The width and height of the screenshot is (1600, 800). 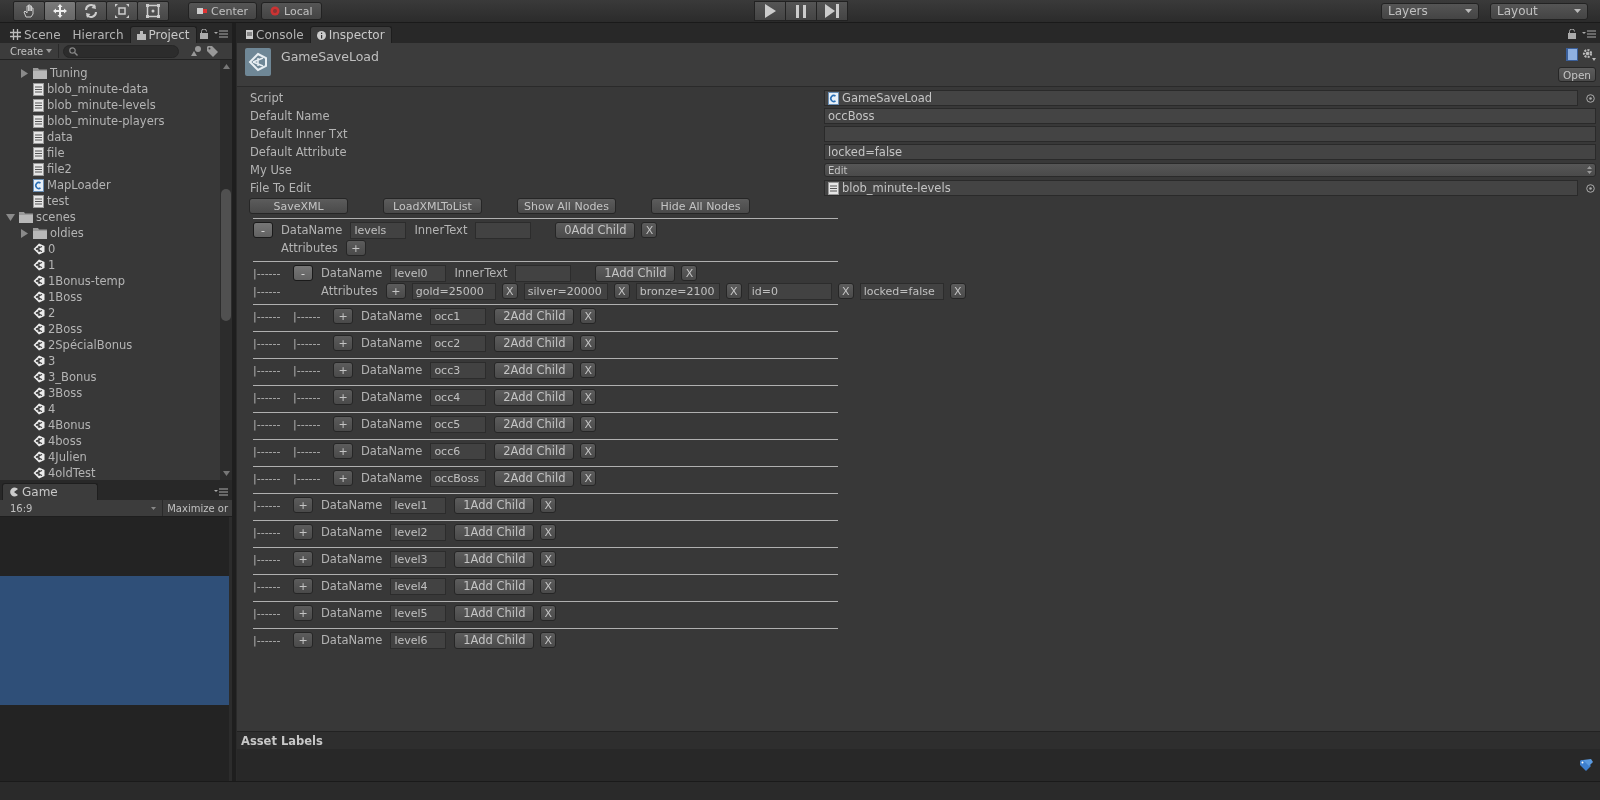 What do you see at coordinates (10, 217) in the screenshot?
I see `expanded-arrow-icon` at bounding box center [10, 217].